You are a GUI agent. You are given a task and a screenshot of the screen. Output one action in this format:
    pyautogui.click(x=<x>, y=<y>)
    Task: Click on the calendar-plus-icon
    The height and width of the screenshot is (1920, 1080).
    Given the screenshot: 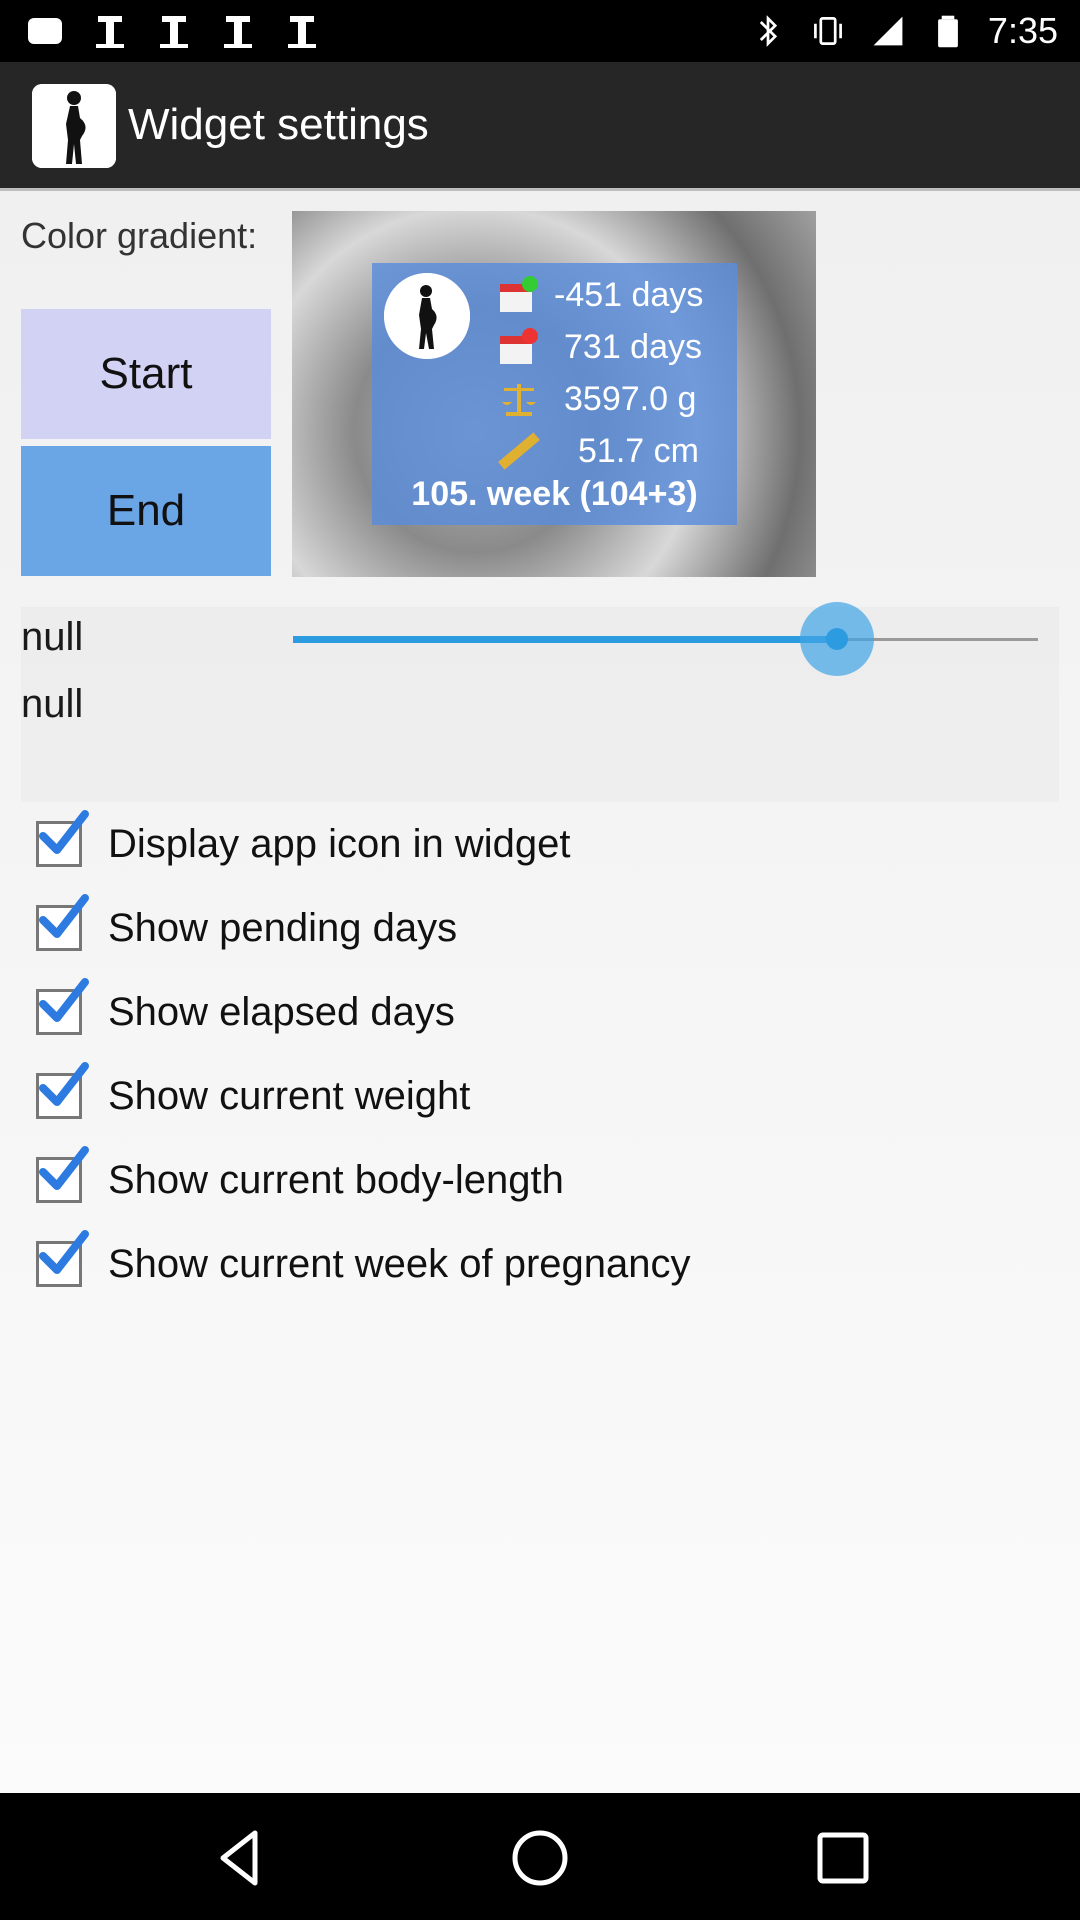 What is the action you would take?
    pyautogui.click(x=519, y=294)
    